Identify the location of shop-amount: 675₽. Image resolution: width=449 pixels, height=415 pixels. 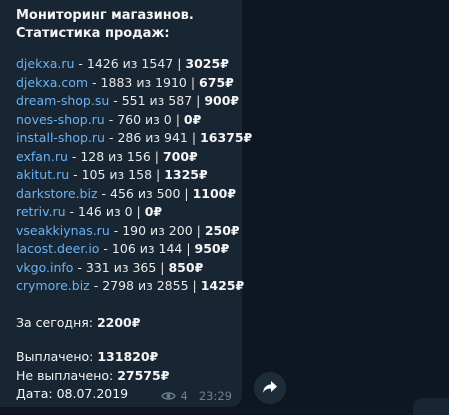
(216, 82).